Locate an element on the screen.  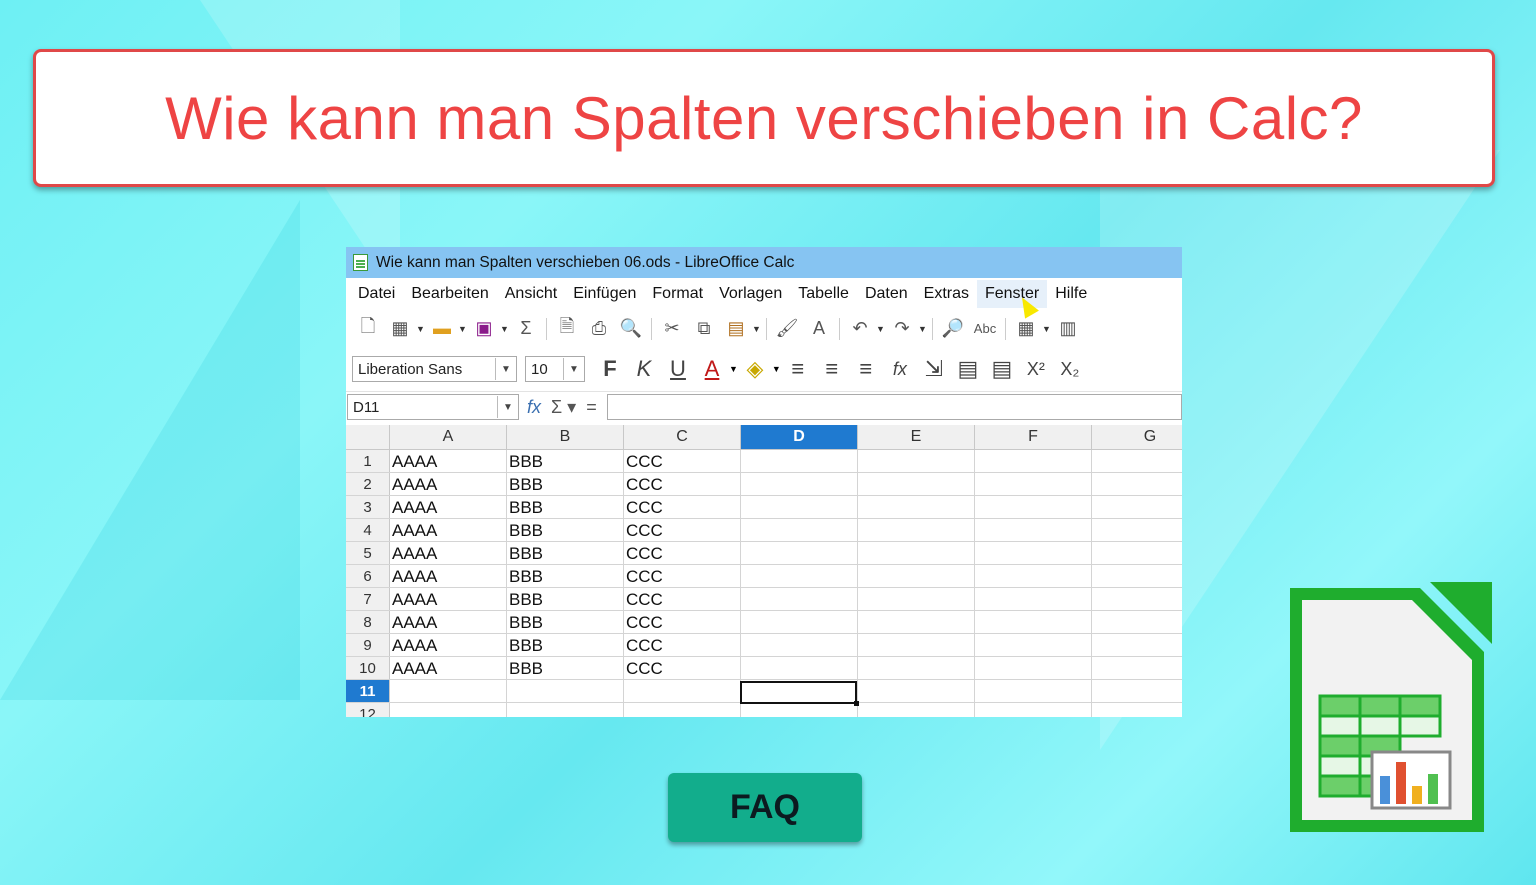
menu-tabelle: Tabelle is located at coordinates (823, 294).